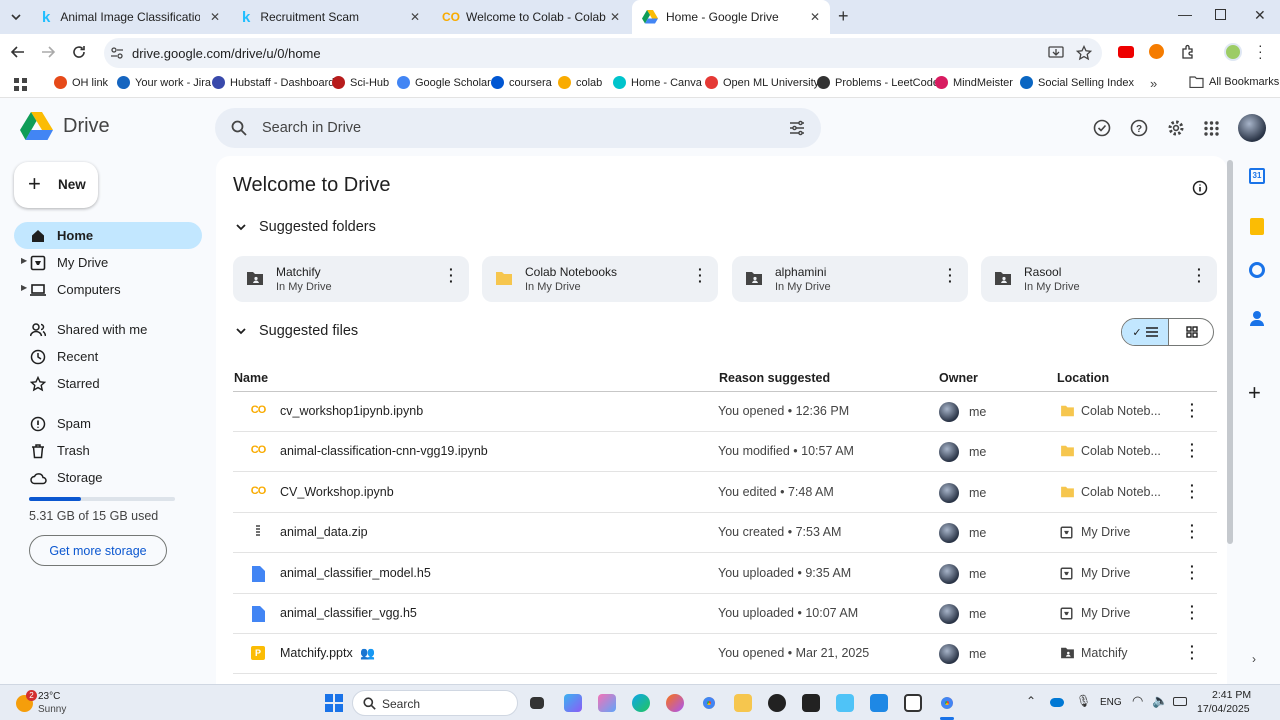 This screenshot has height=720, width=1280. Describe the element at coordinates (1031, 701) in the screenshot. I see `show-hidden-icons: ⌃` at that location.